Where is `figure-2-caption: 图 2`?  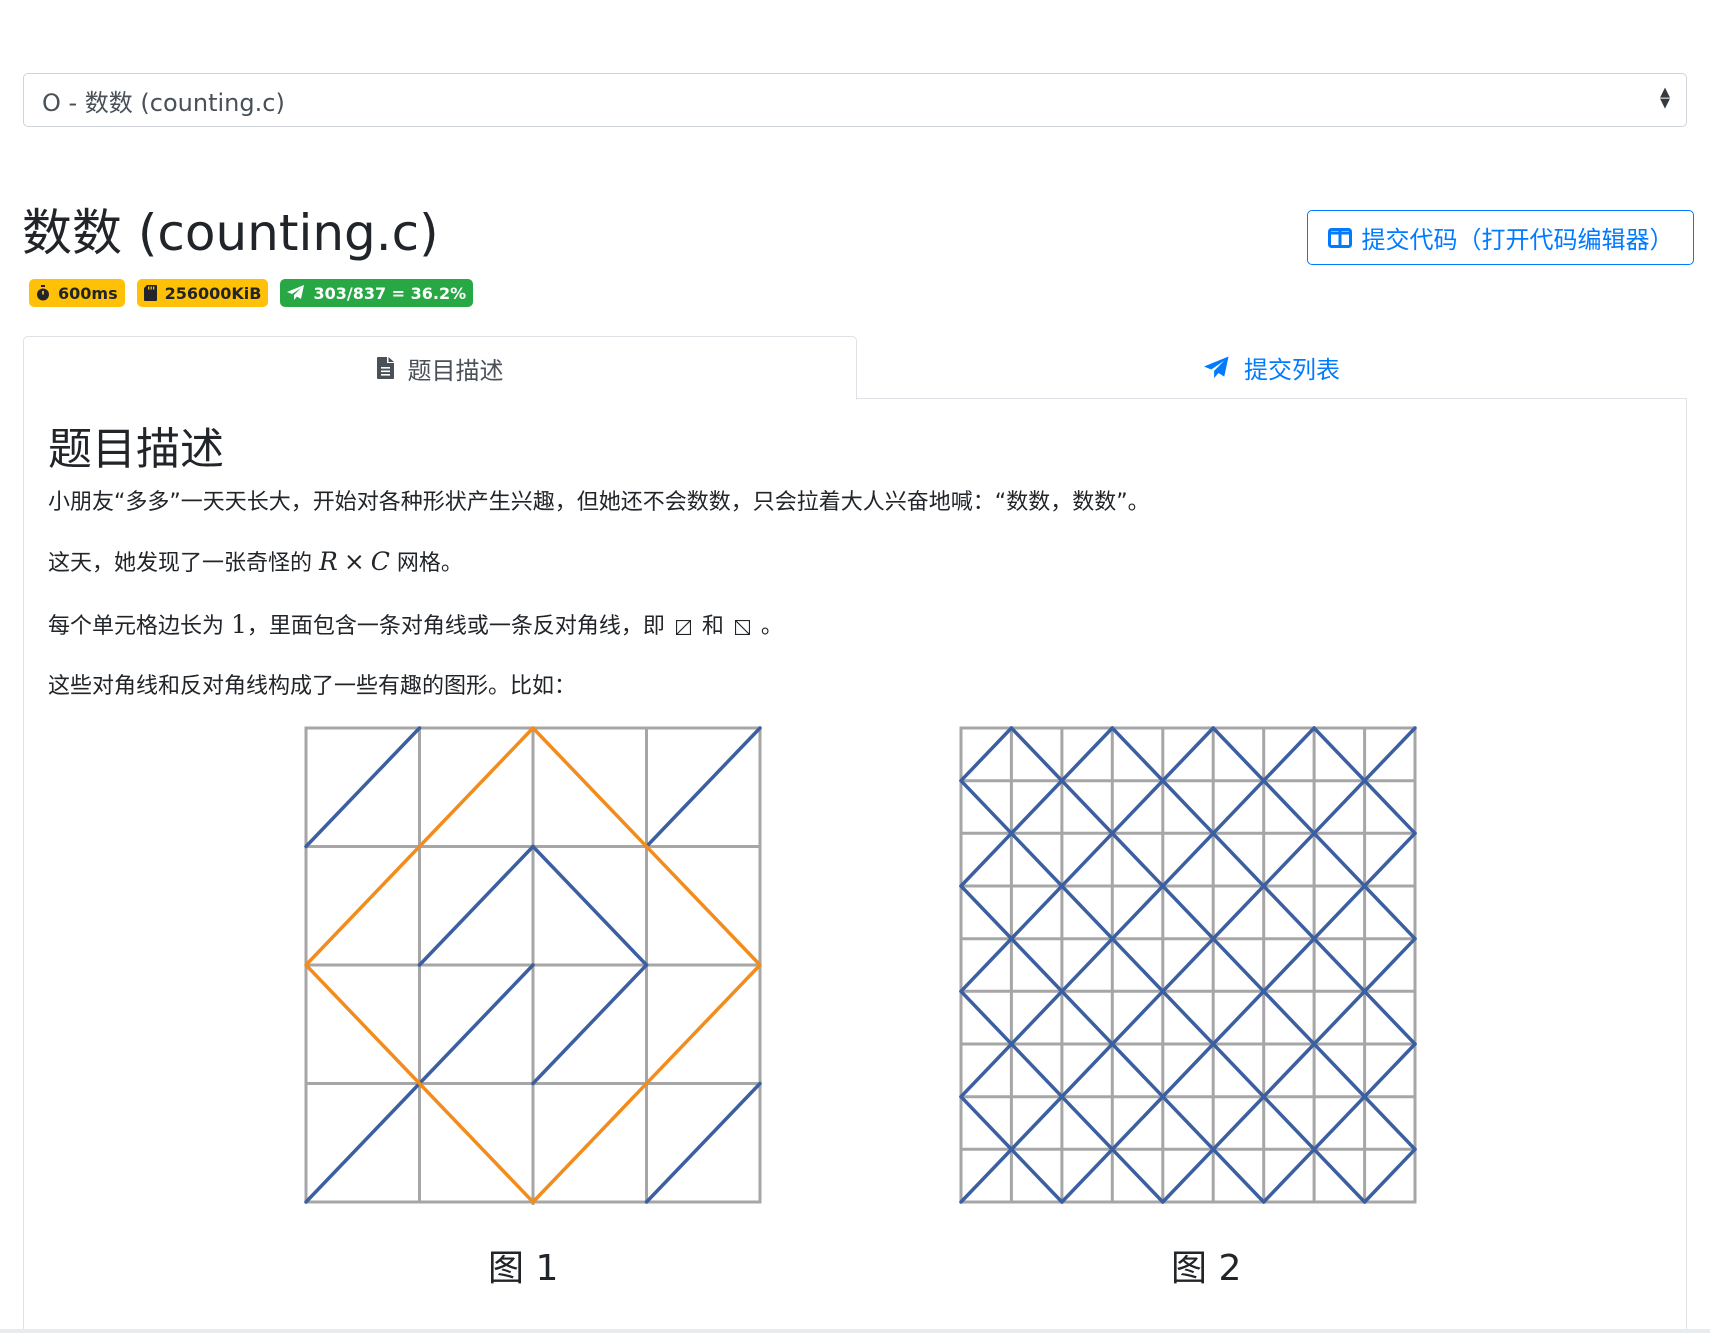 figure-2-caption: 图 2 is located at coordinates (1206, 1268).